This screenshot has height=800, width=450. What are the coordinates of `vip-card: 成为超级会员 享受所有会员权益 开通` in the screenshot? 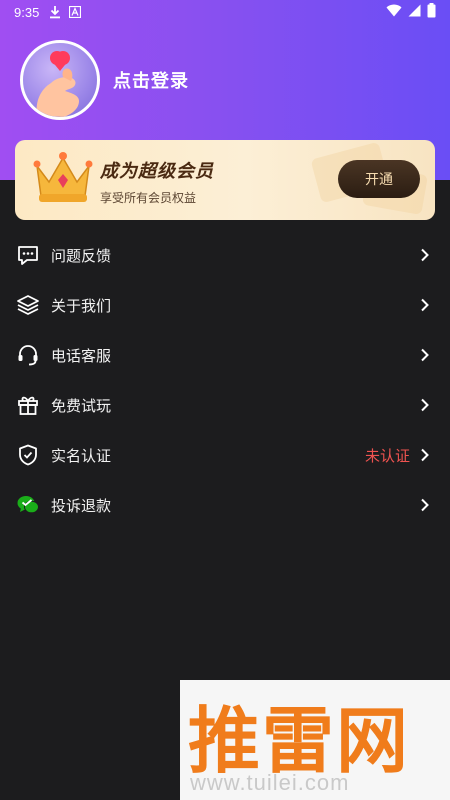 It's located at (225, 180).